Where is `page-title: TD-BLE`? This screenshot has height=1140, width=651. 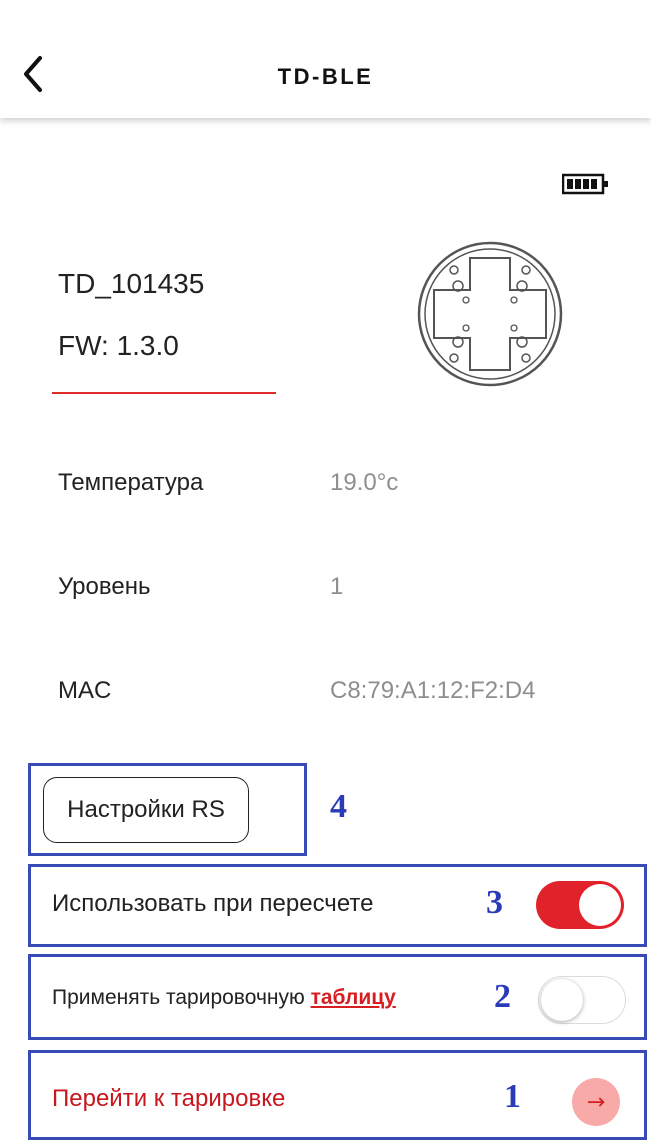
page-title: TD-BLE is located at coordinates (325, 76).